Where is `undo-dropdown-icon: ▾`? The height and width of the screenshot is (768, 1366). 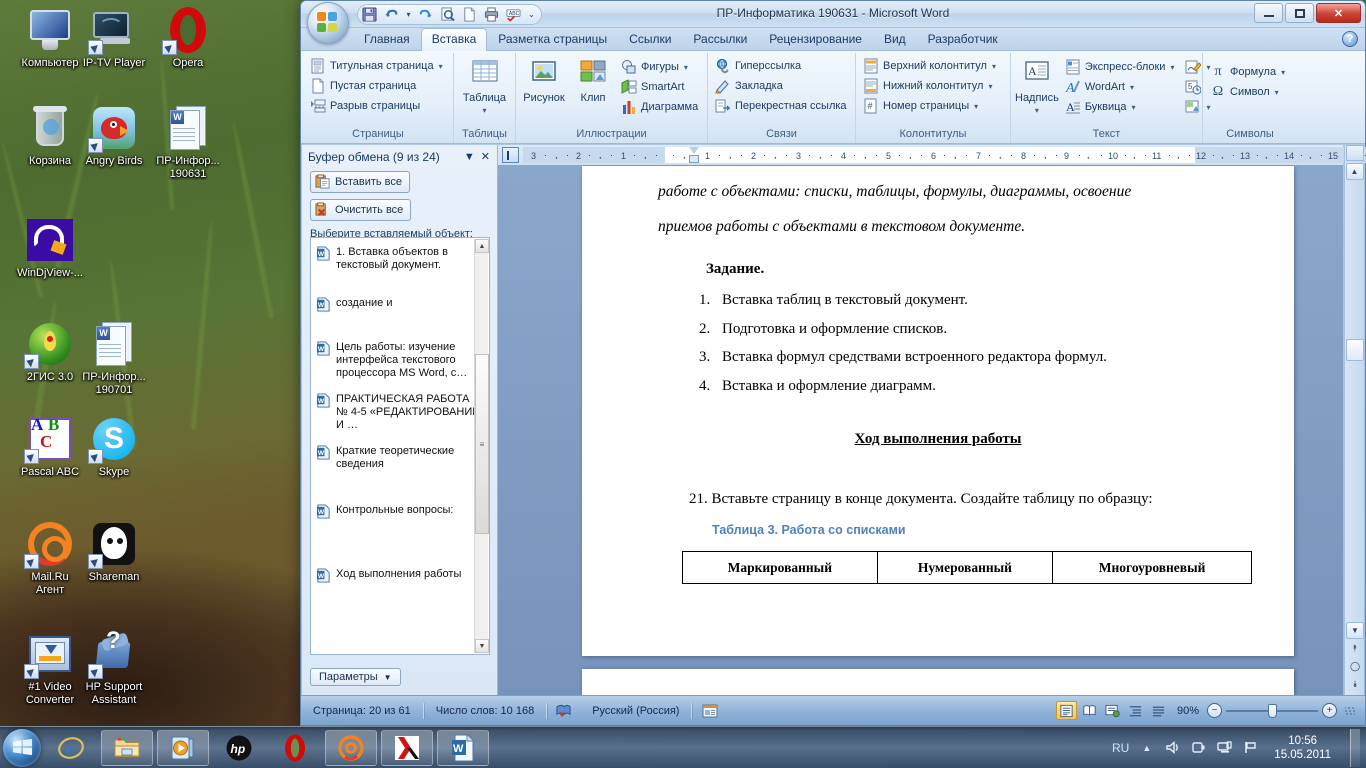 undo-dropdown-icon: ▾ is located at coordinates (408, 14).